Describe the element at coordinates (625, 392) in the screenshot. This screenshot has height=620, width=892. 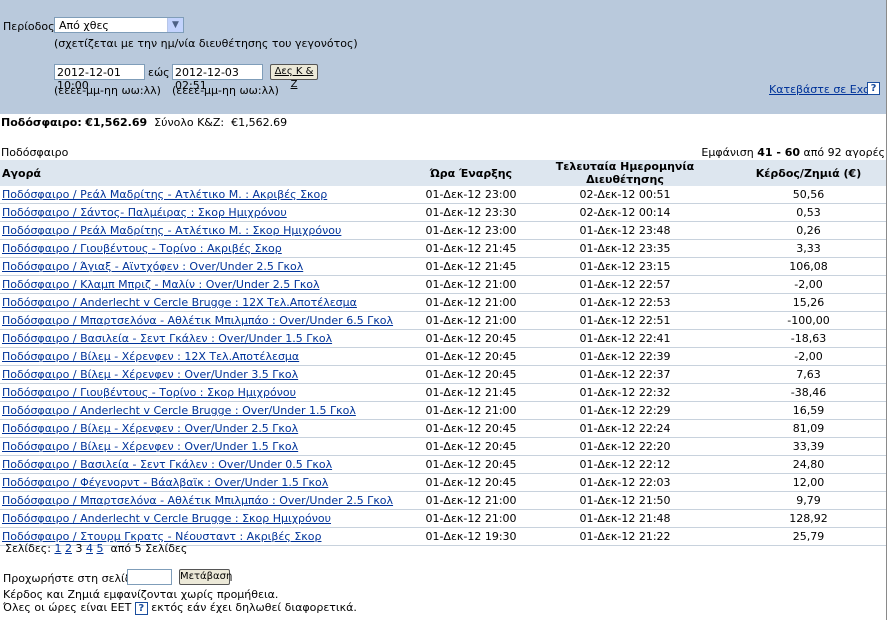
I see `settled-date: 01-Δεκ-12 22:32` at that location.